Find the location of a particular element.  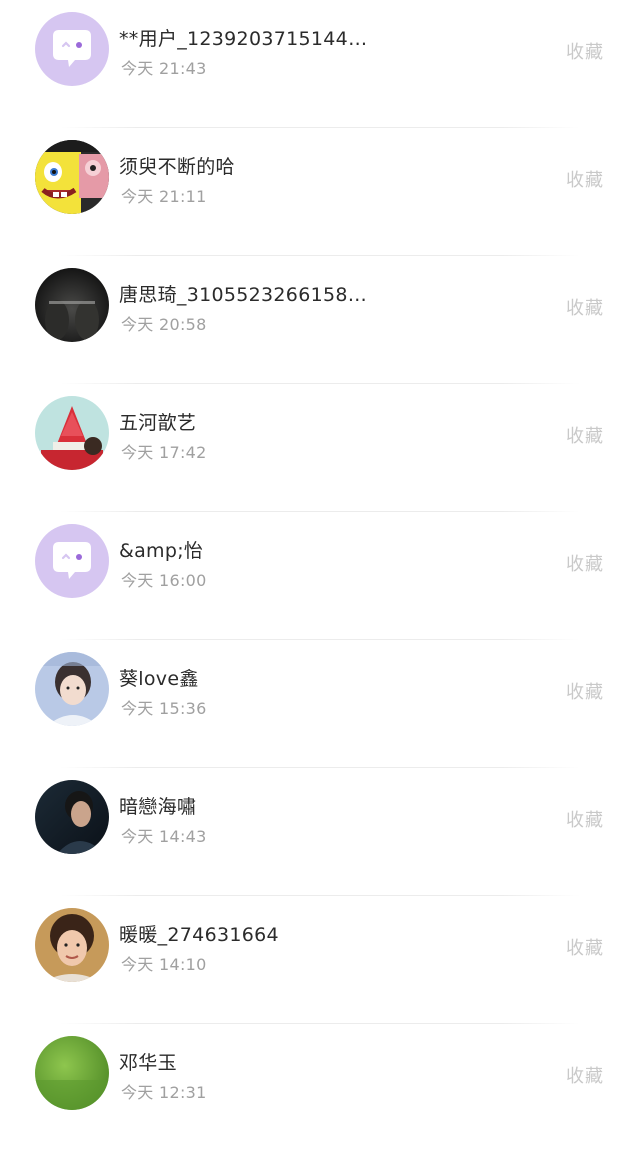

list-item: 暗戀海嘯 今天 14:43 收藏 is located at coordinates (320, 832).